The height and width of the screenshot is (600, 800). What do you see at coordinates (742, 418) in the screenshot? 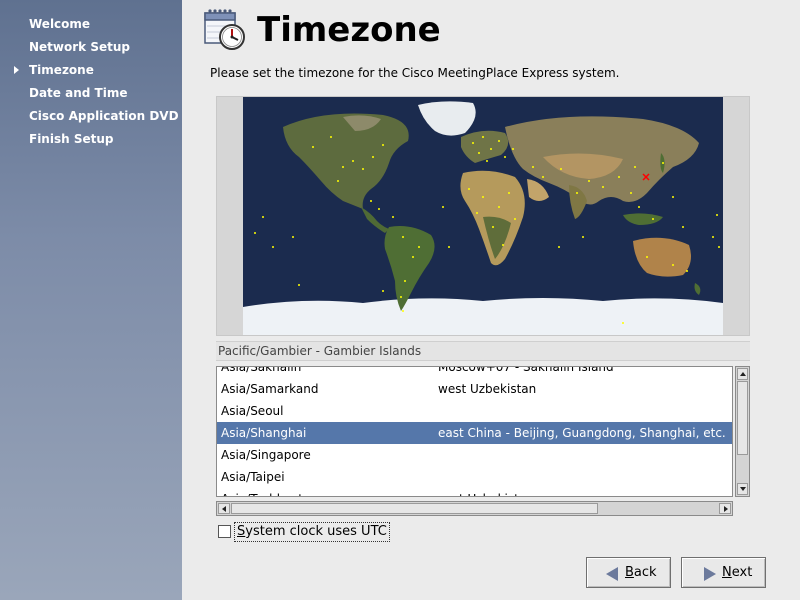
I see `vertical-scrollbar-thumb` at bounding box center [742, 418].